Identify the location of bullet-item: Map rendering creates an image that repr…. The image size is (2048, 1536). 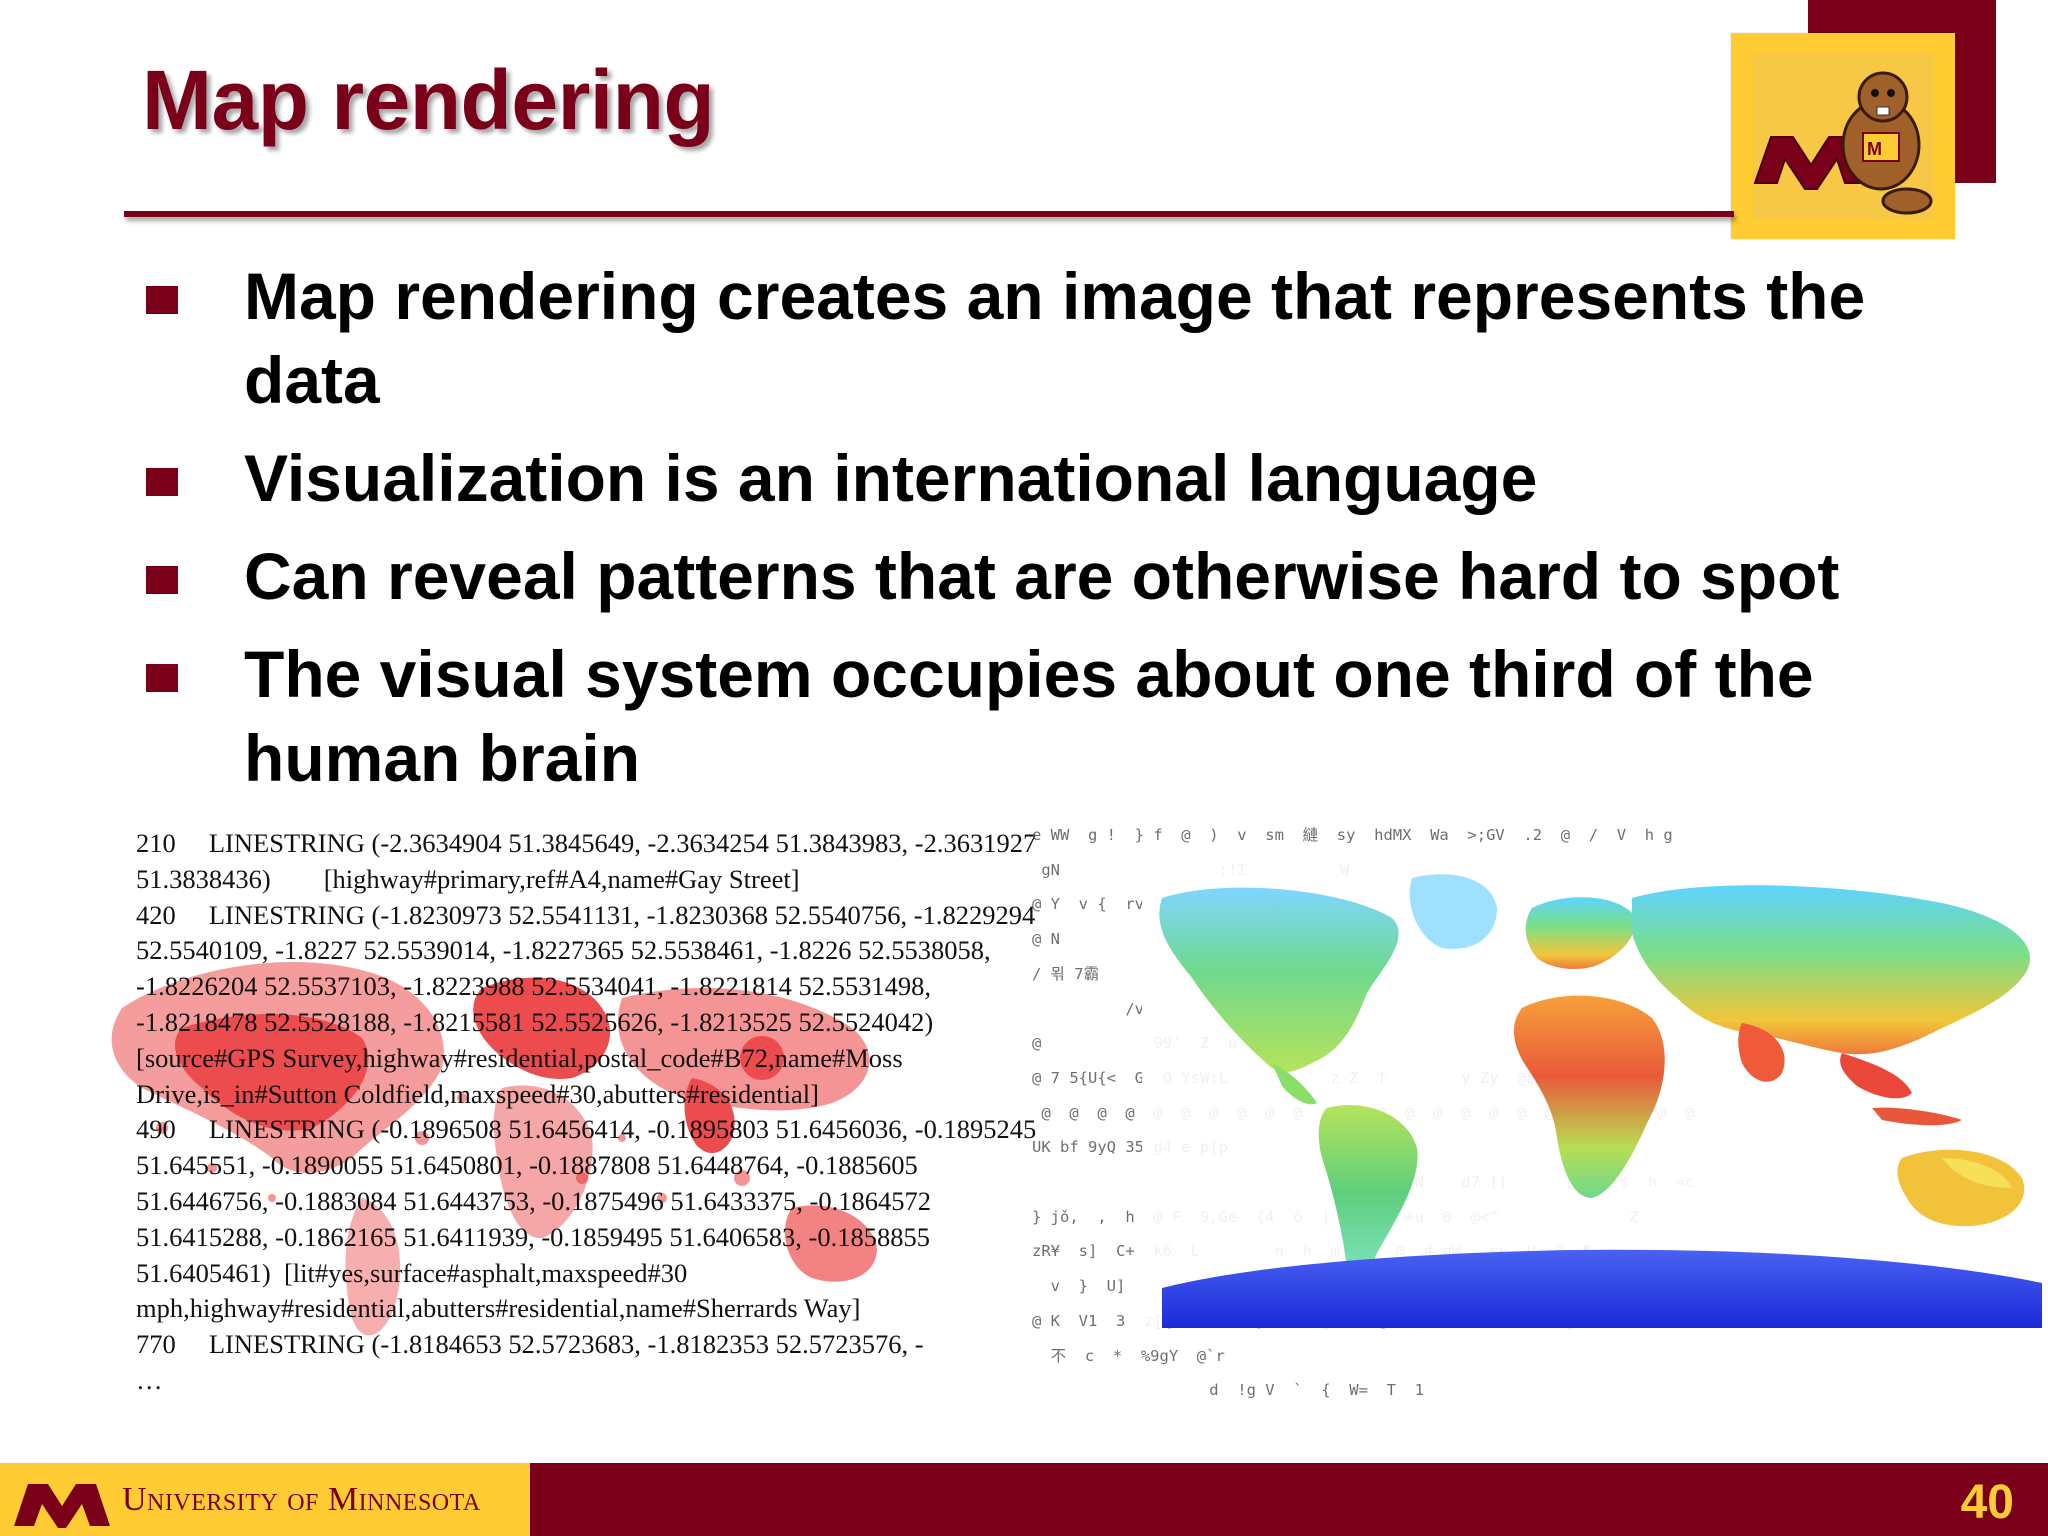
(1040, 338).